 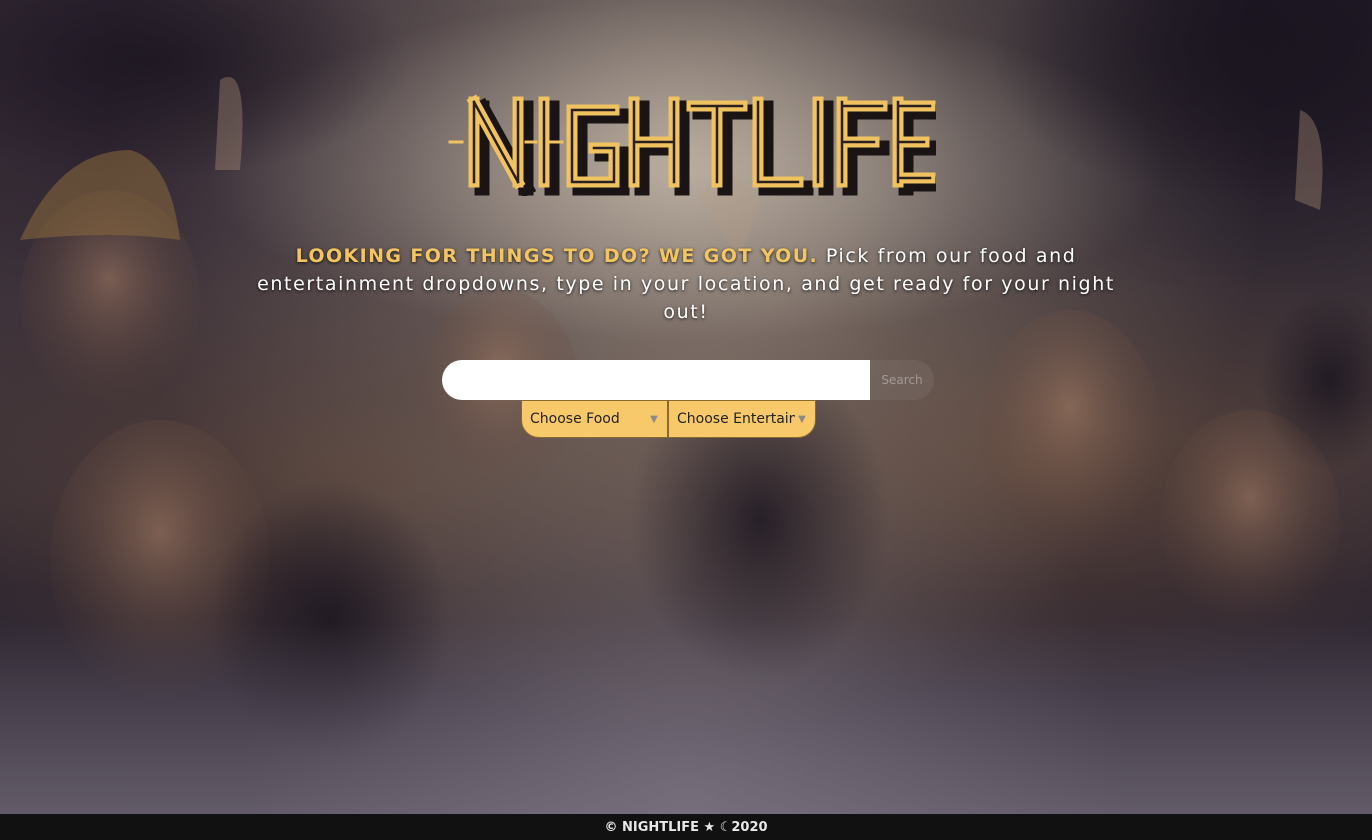 What do you see at coordinates (656, 380) in the screenshot?
I see `location-search-input` at bounding box center [656, 380].